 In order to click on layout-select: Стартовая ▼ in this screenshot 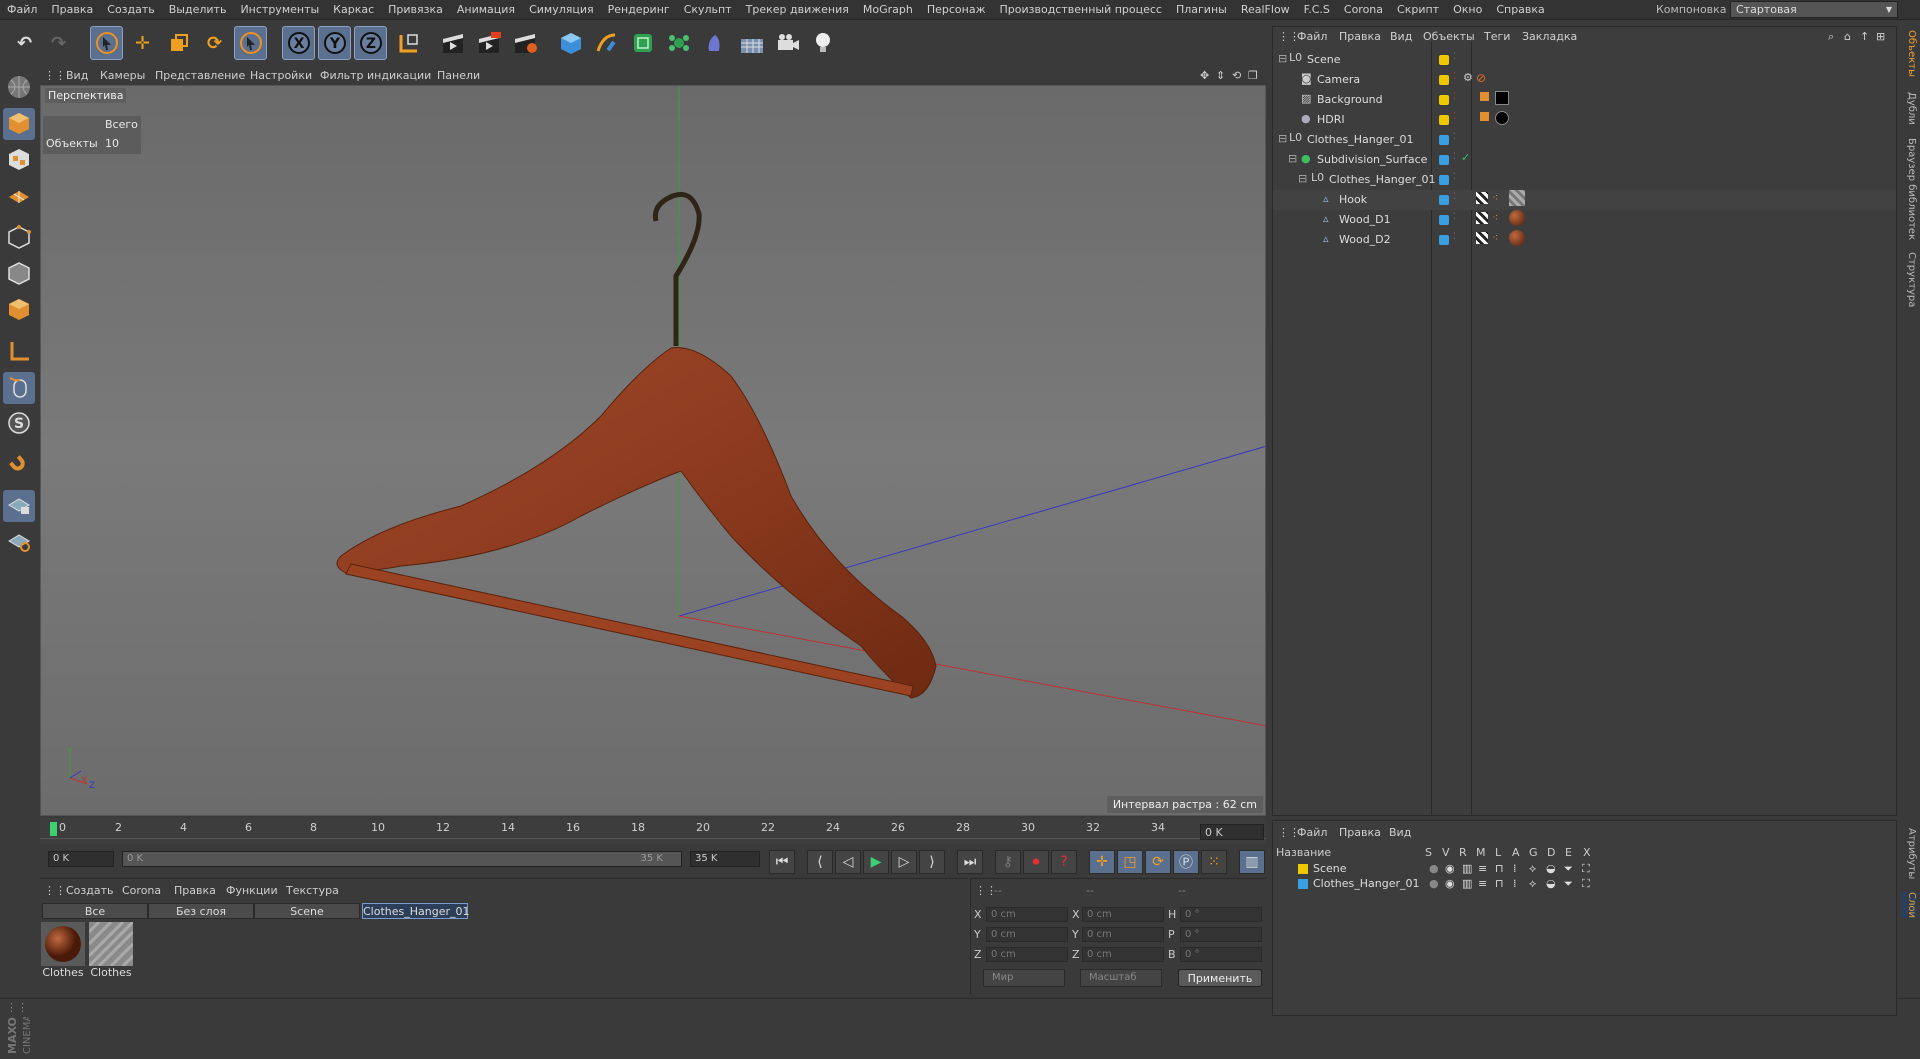, I will do `click(1814, 9)`.